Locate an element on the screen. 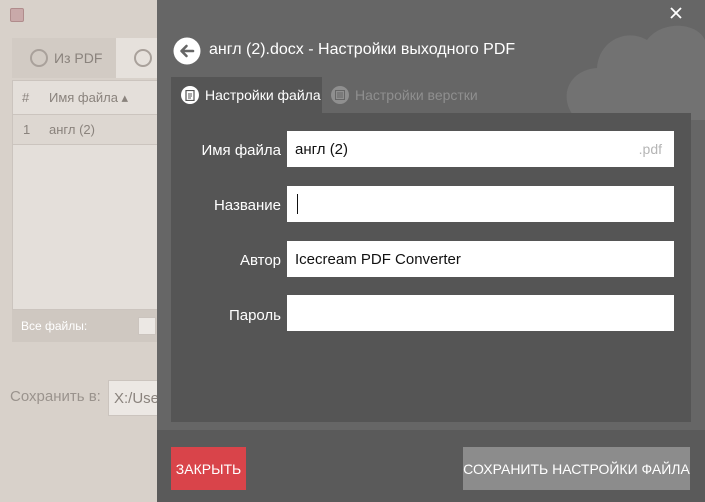 This screenshot has height=502, width=705. tab-layout-settings: Настройки верстки is located at coordinates (403, 95).